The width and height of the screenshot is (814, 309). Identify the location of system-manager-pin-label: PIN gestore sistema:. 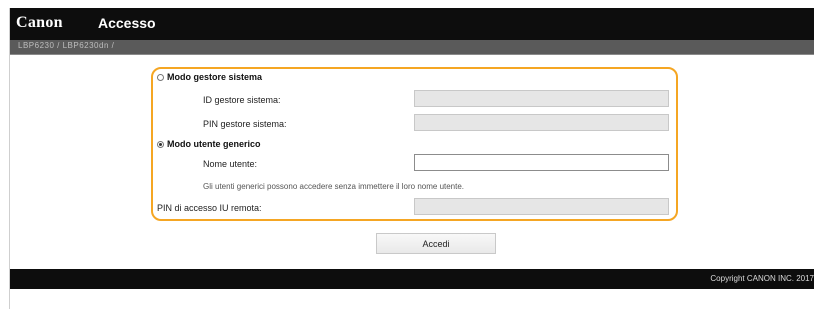
(245, 124).